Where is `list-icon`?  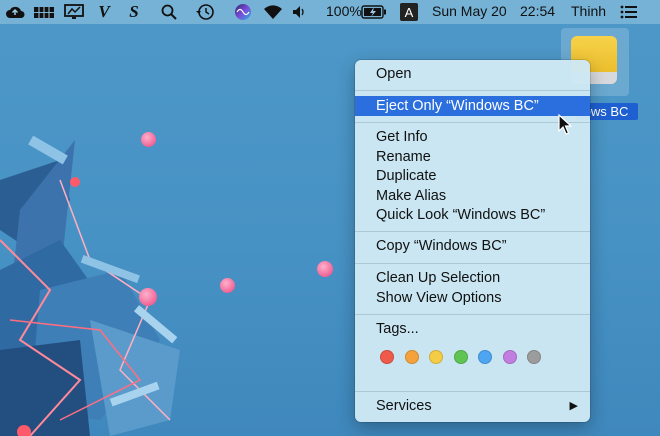
list-icon is located at coordinates (629, 12).